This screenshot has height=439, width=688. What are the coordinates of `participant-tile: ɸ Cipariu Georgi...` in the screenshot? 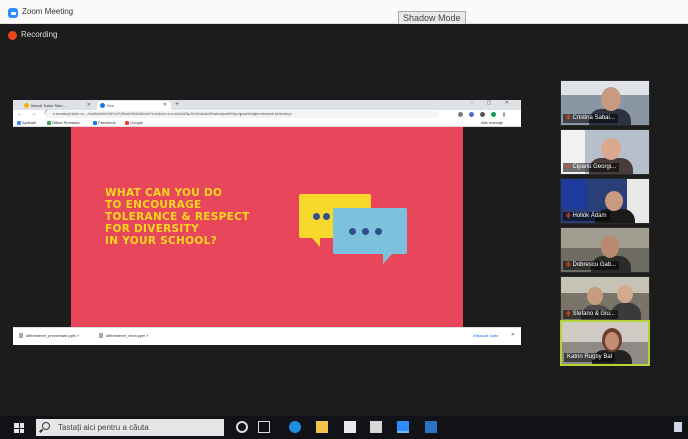 It's located at (605, 152).